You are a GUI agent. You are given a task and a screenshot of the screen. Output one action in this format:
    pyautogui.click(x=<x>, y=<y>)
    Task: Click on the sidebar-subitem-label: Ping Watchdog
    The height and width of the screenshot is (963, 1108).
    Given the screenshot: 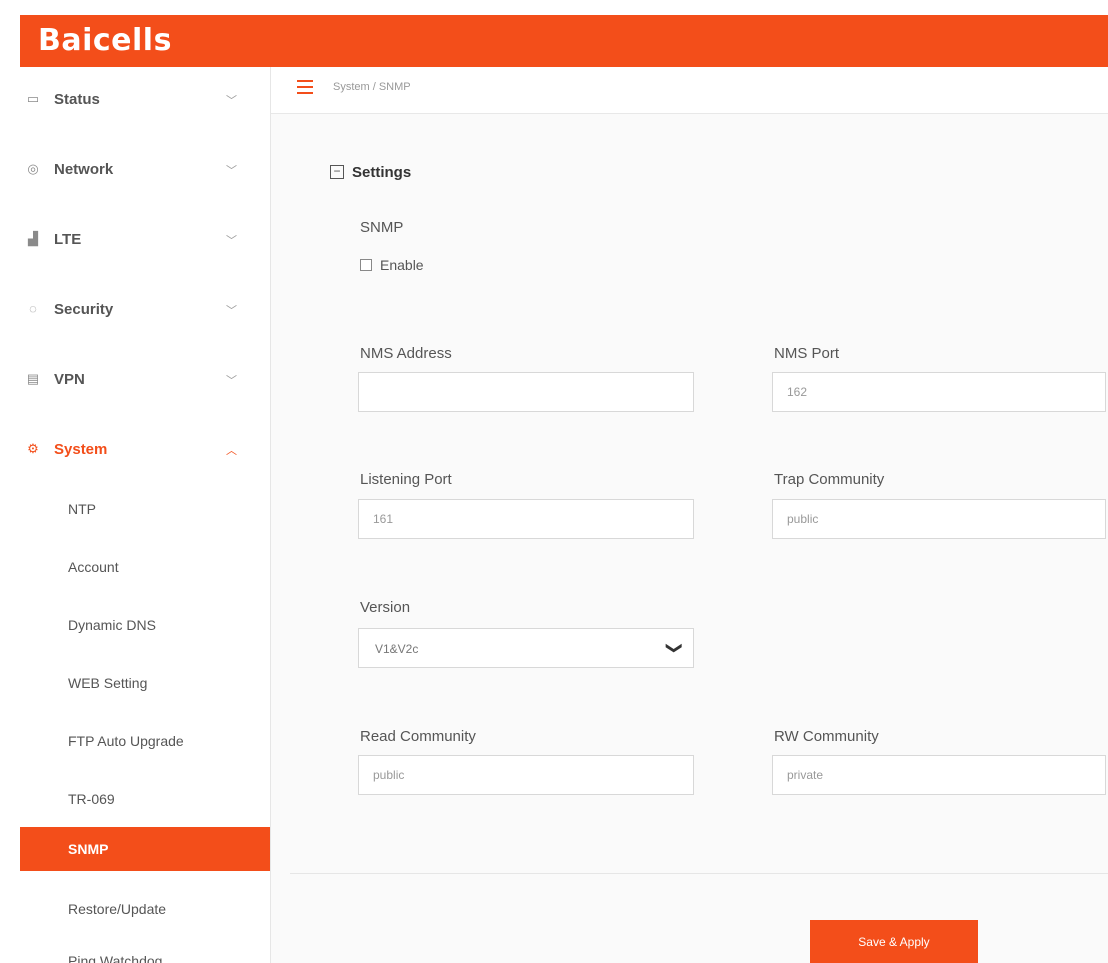 What is the action you would take?
    pyautogui.click(x=115, y=958)
    